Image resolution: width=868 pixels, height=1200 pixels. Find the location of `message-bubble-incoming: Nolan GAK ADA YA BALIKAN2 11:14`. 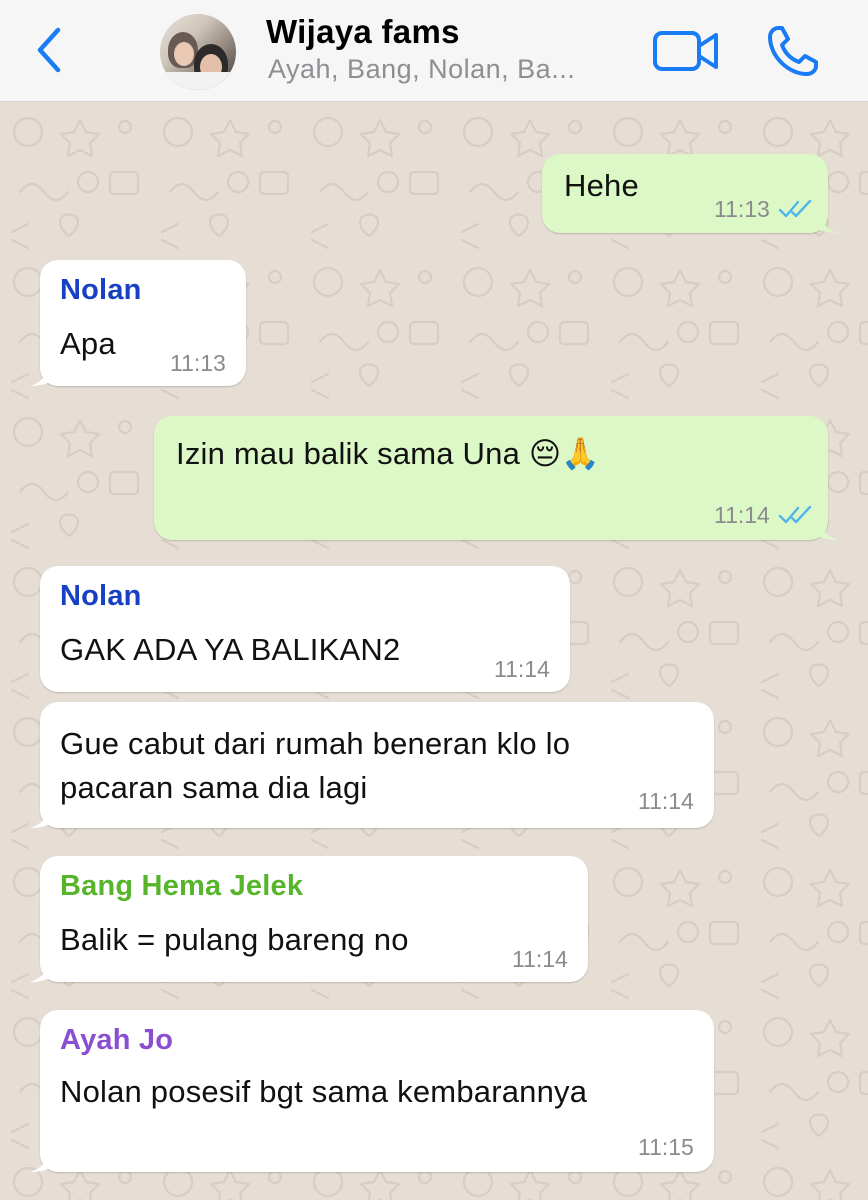

message-bubble-incoming: Nolan GAK ADA YA BALIKAN2 11:14 is located at coordinates (305, 629).